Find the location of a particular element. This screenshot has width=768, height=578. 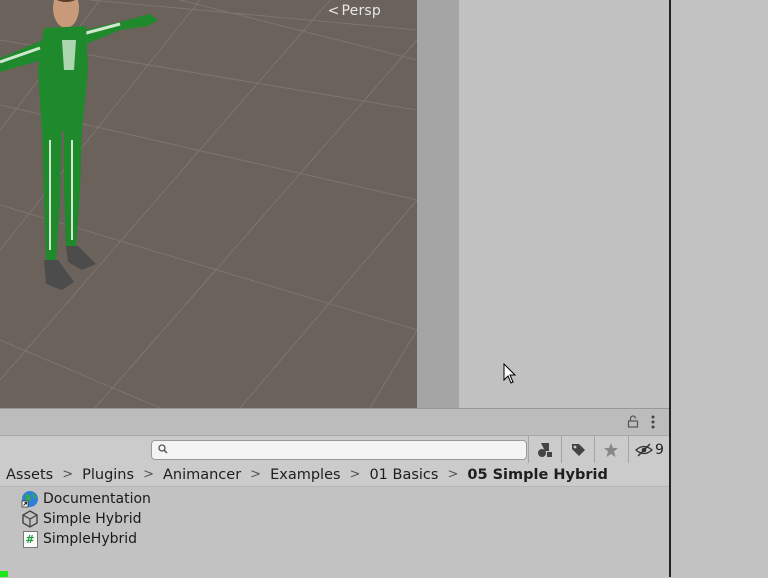

kebab-menu-icon is located at coordinates (653, 422).